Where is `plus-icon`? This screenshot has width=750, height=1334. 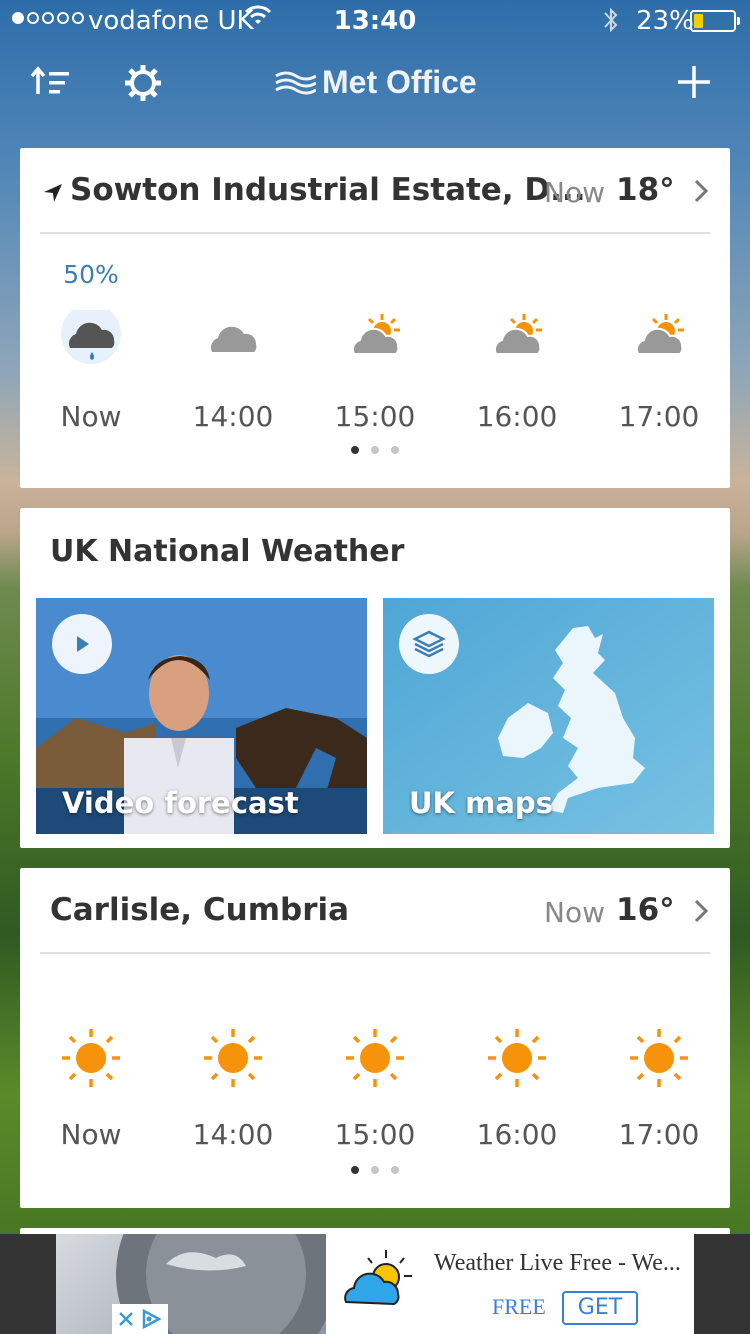 plus-icon is located at coordinates (694, 84).